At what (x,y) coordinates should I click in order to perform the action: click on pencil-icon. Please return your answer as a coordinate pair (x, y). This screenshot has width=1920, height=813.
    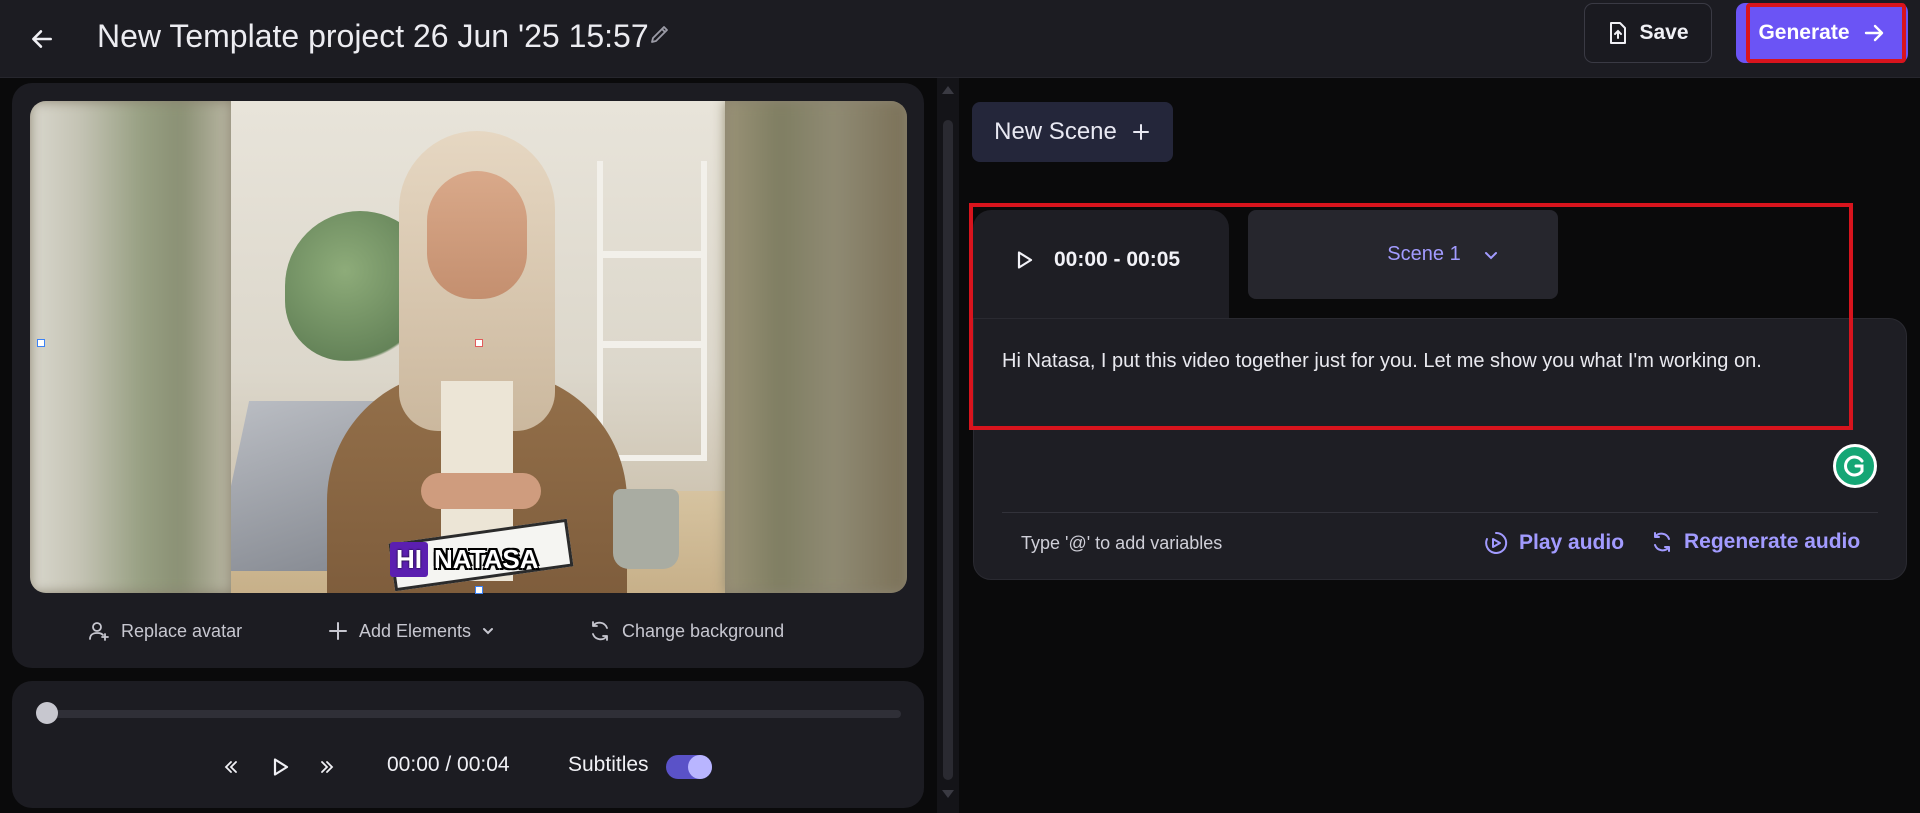
    Looking at the image, I should click on (661, 35).